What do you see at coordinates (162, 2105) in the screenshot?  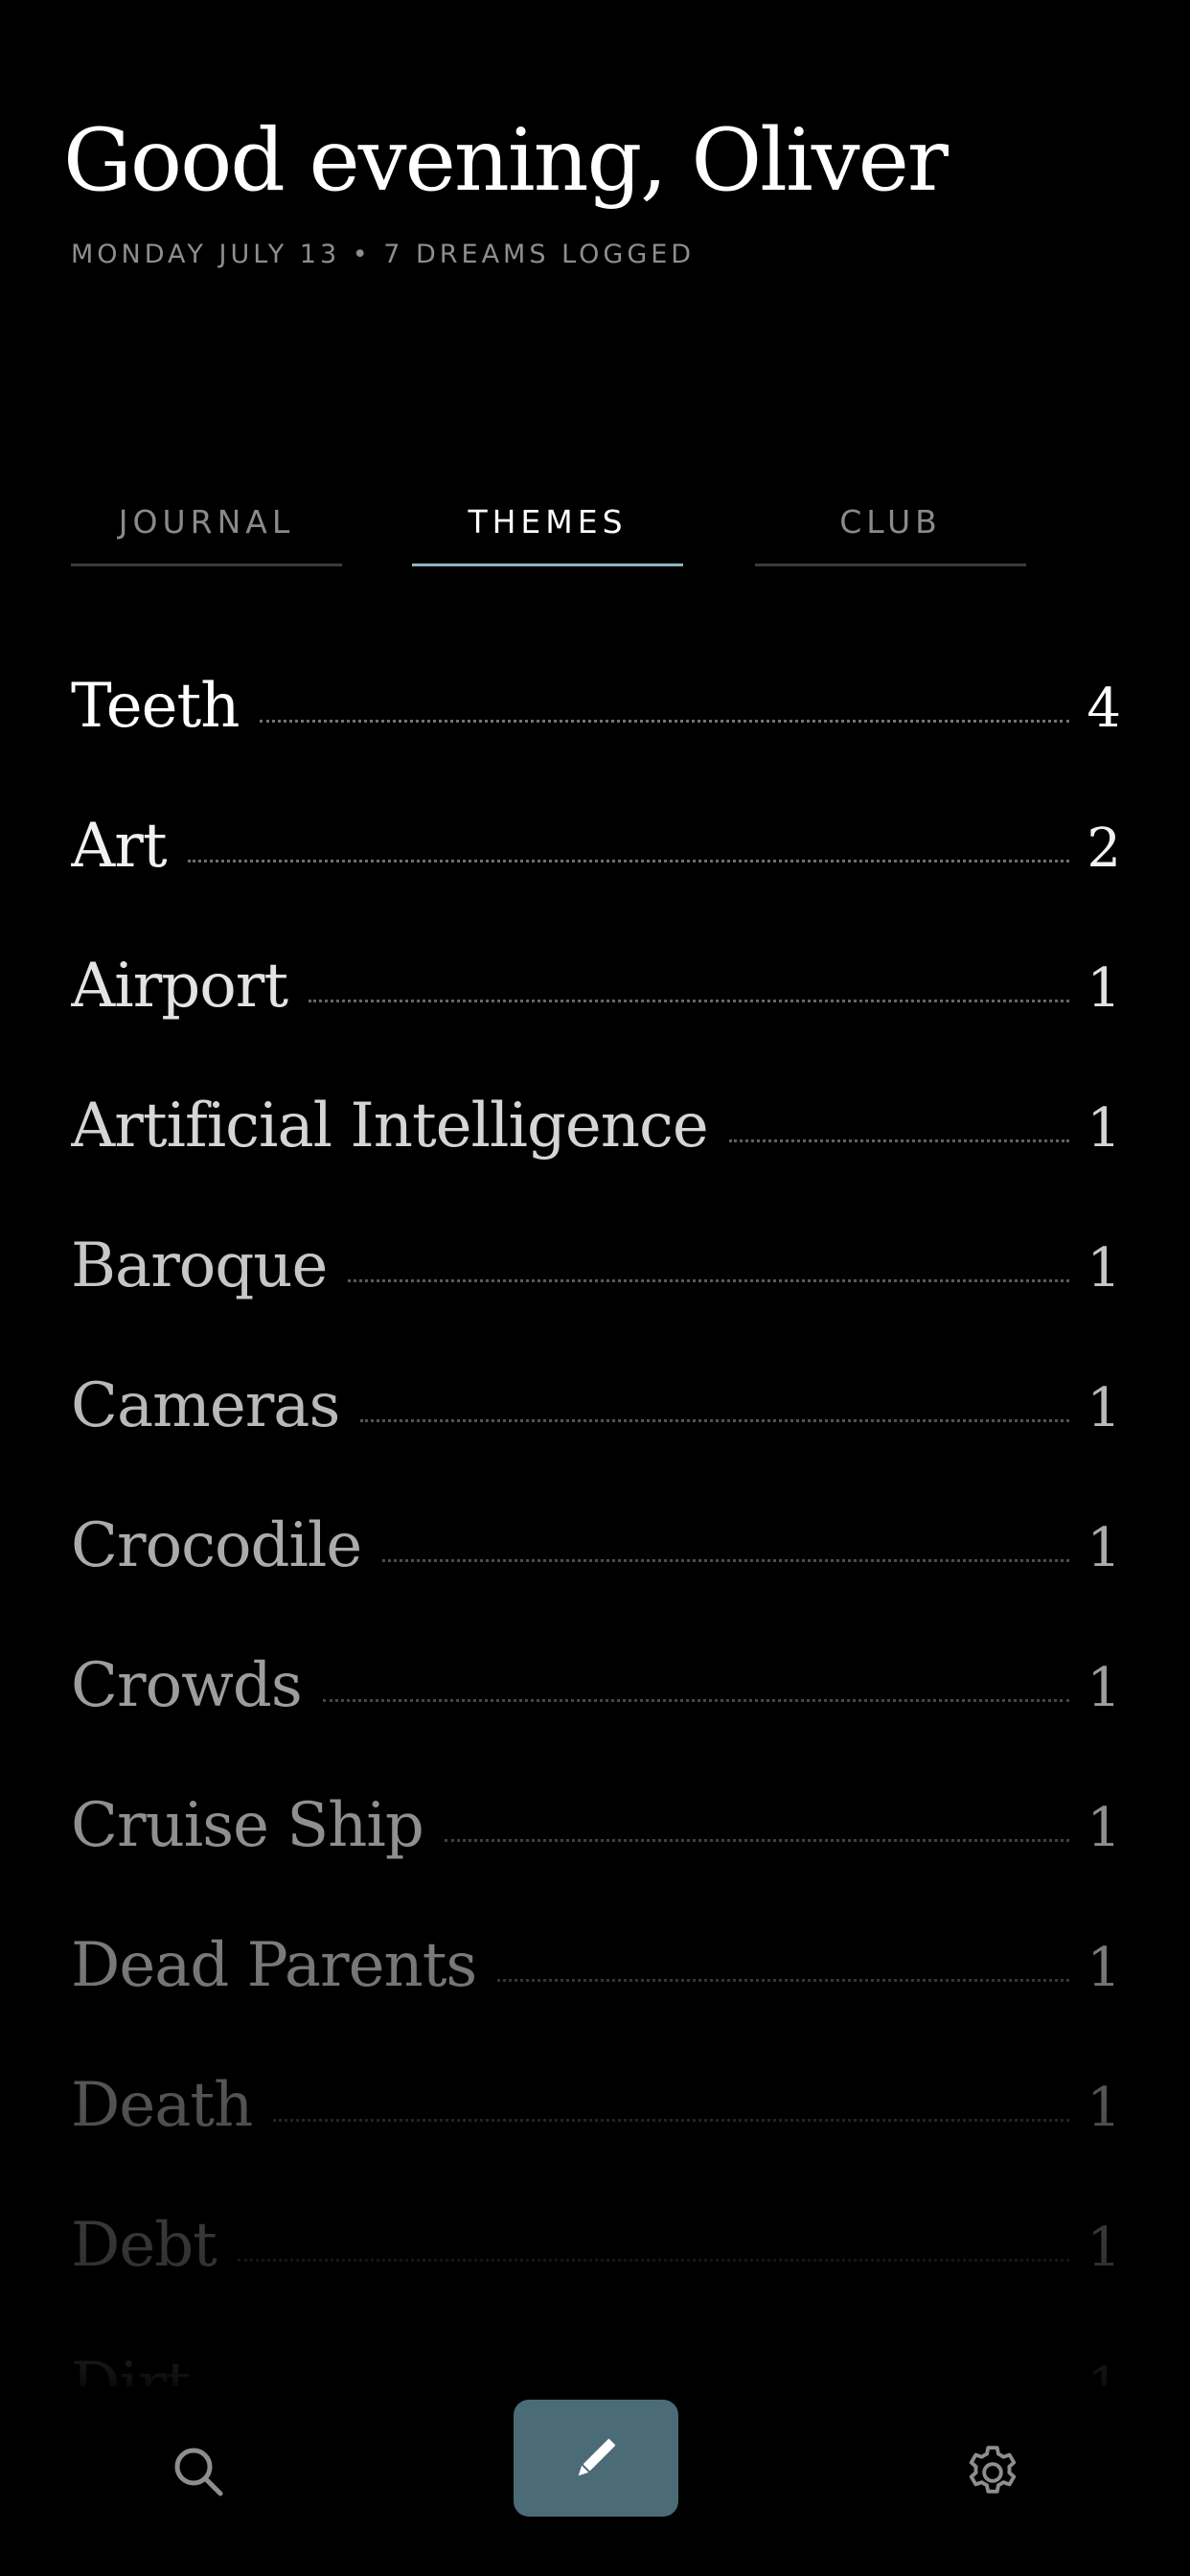 I see `theme-name: Death` at bounding box center [162, 2105].